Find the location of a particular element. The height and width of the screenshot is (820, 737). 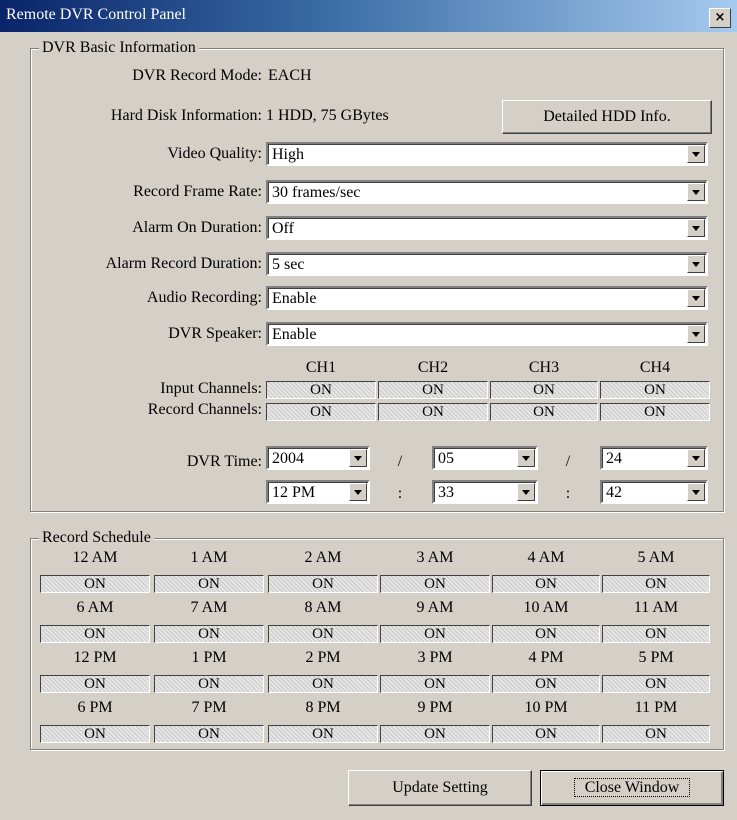

audio-recording-value: Enable is located at coordinates (294, 298).